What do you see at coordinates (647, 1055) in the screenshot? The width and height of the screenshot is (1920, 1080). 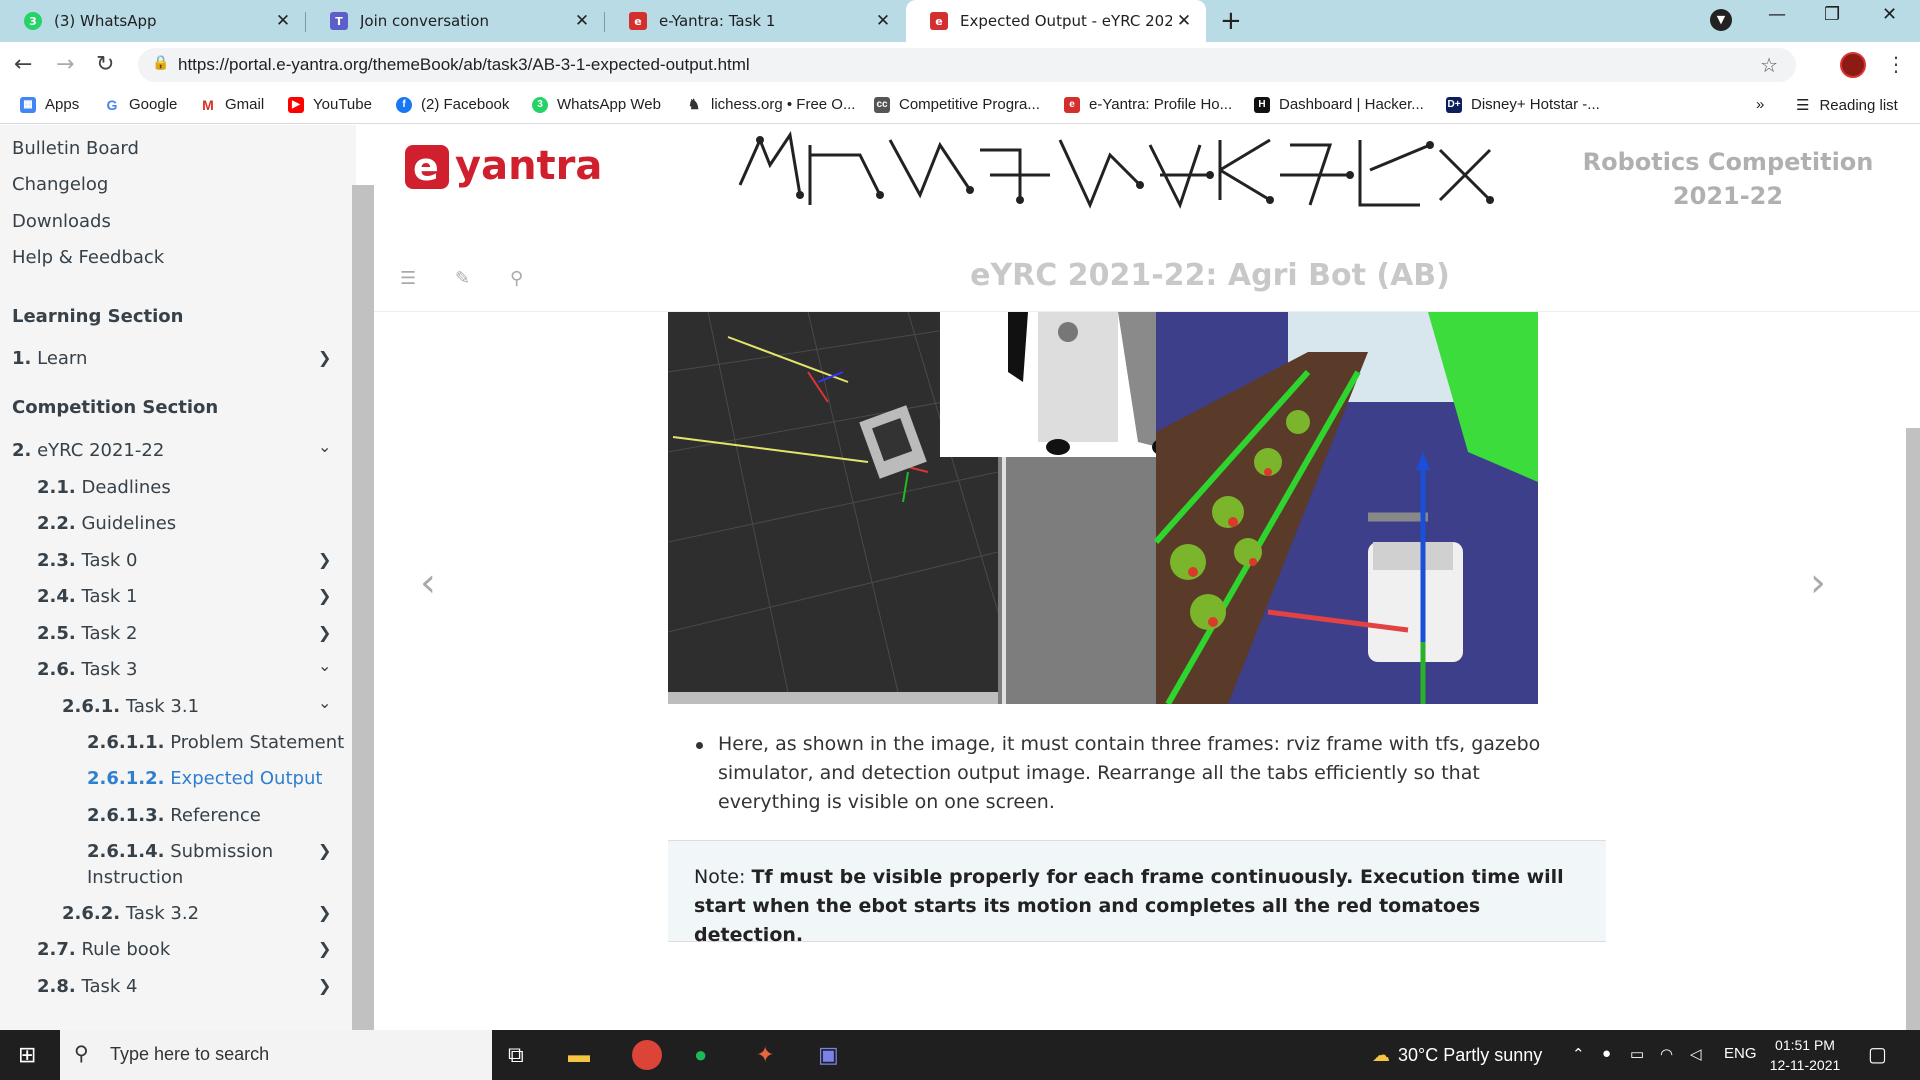 I see `chrome-icon` at bounding box center [647, 1055].